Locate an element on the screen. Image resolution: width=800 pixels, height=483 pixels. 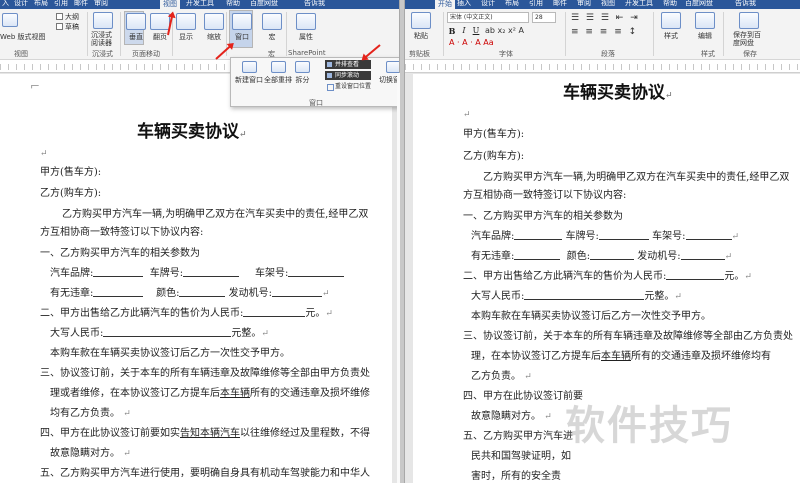
web-layout-label: Web 版式视图 is located at coordinates (23, 37).